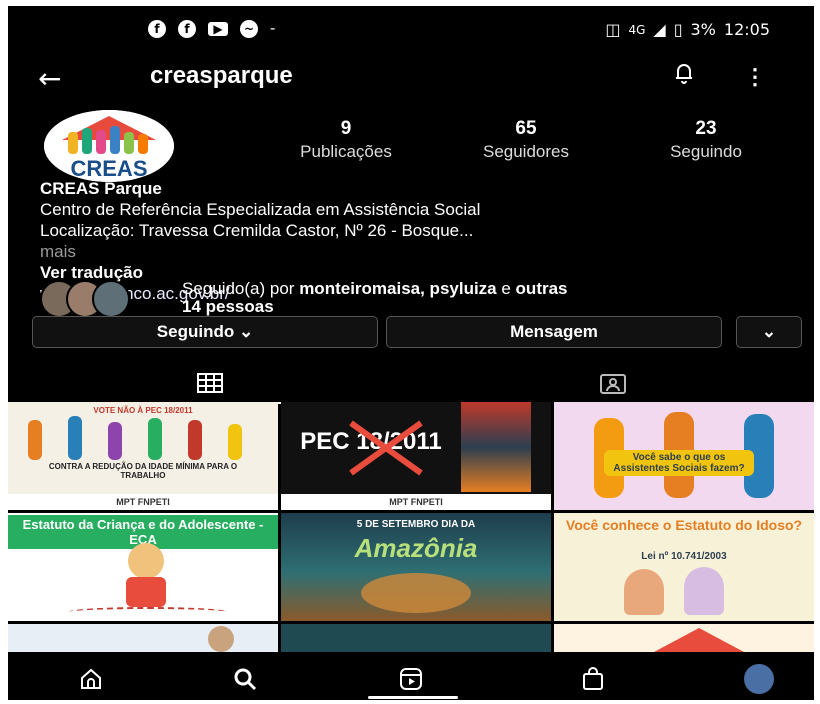 The width and height of the screenshot is (820, 704). I want to click on follower-avatar, so click(111, 299).